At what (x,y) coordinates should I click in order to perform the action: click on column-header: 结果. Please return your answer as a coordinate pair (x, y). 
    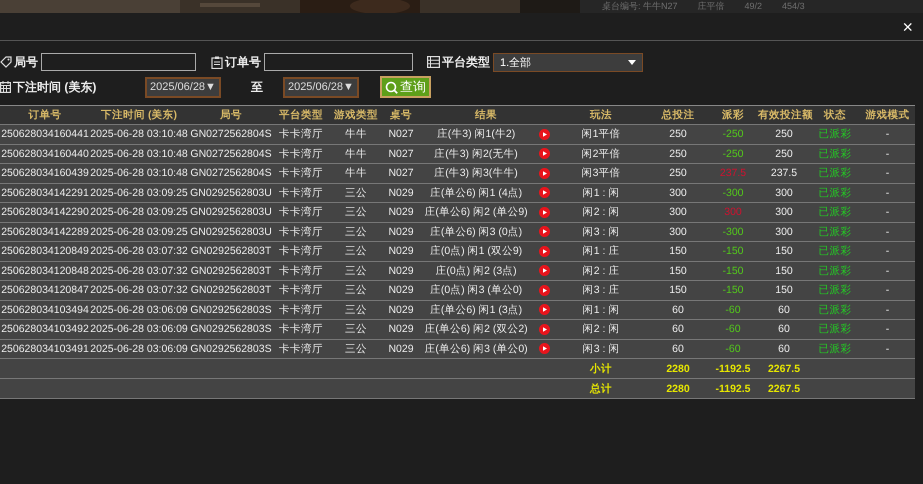
    Looking at the image, I should click on (486, 115).